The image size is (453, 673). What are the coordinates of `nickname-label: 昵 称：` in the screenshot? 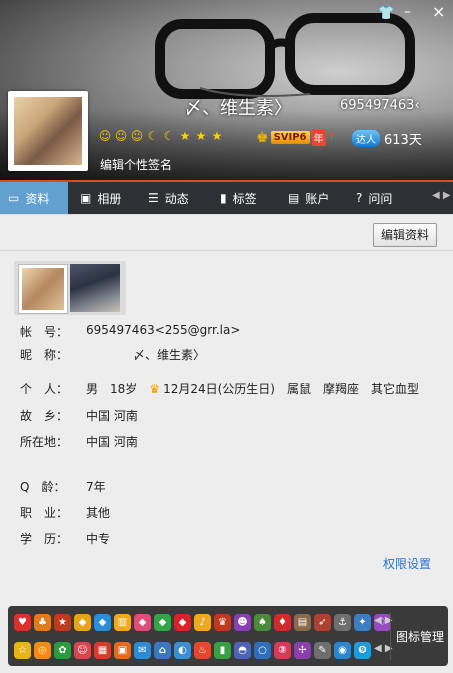 It's located at (44, 355).